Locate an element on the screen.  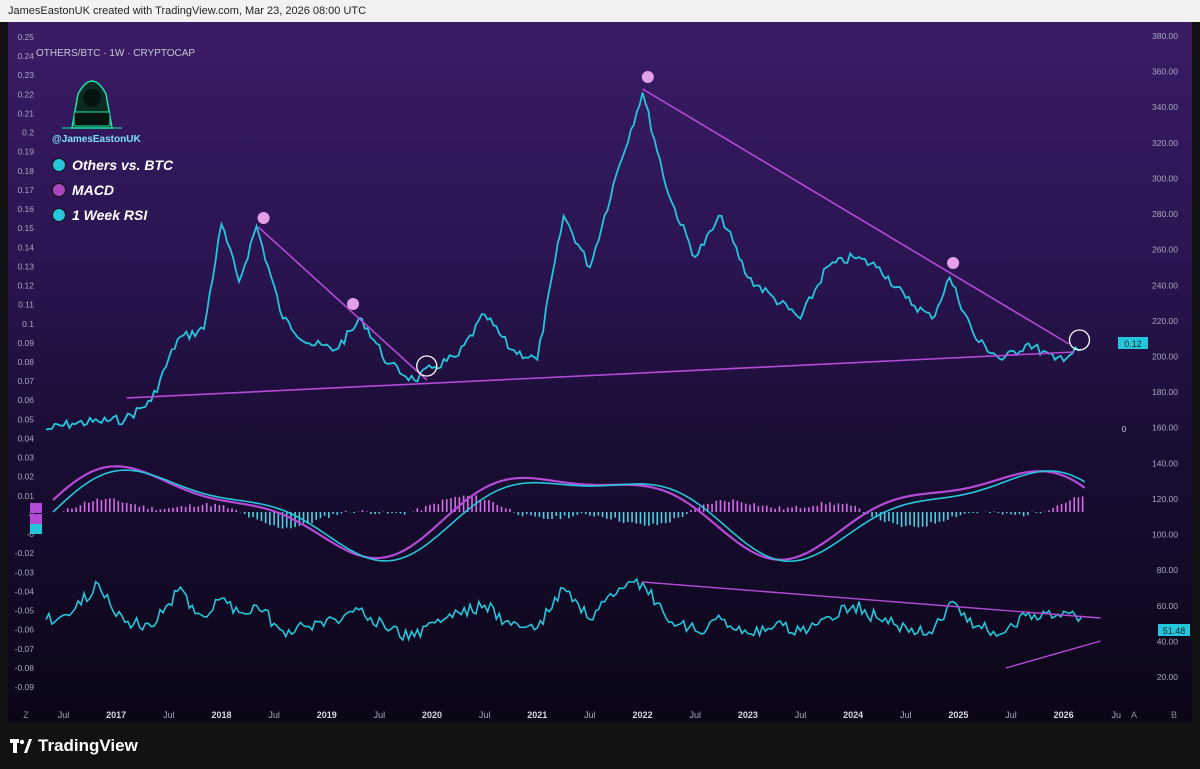
auto-scale-button: A is located at coordinates (1134, 715).